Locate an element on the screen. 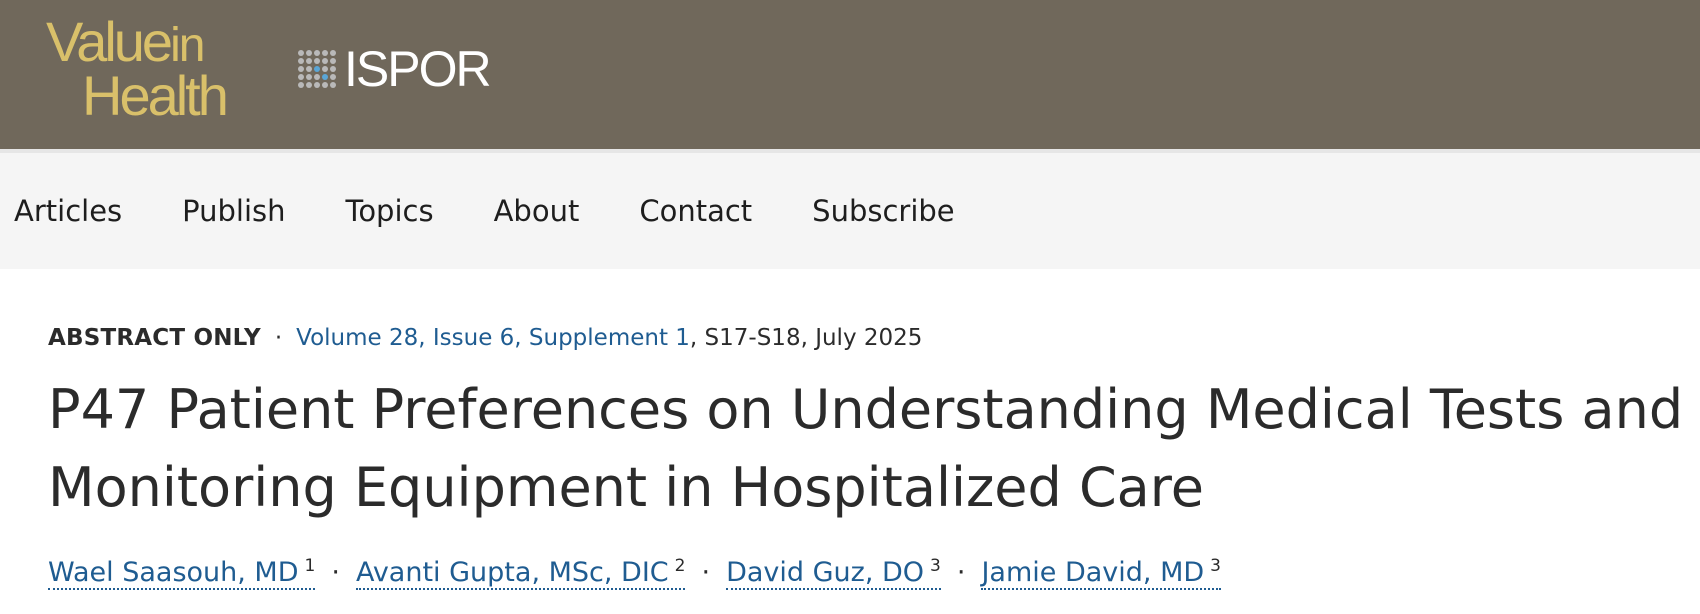 Image resolution: width=1700 pixels, height=614 pixels. author-link: Jamie David, MD 3 is located at coordinates (1101, 573).